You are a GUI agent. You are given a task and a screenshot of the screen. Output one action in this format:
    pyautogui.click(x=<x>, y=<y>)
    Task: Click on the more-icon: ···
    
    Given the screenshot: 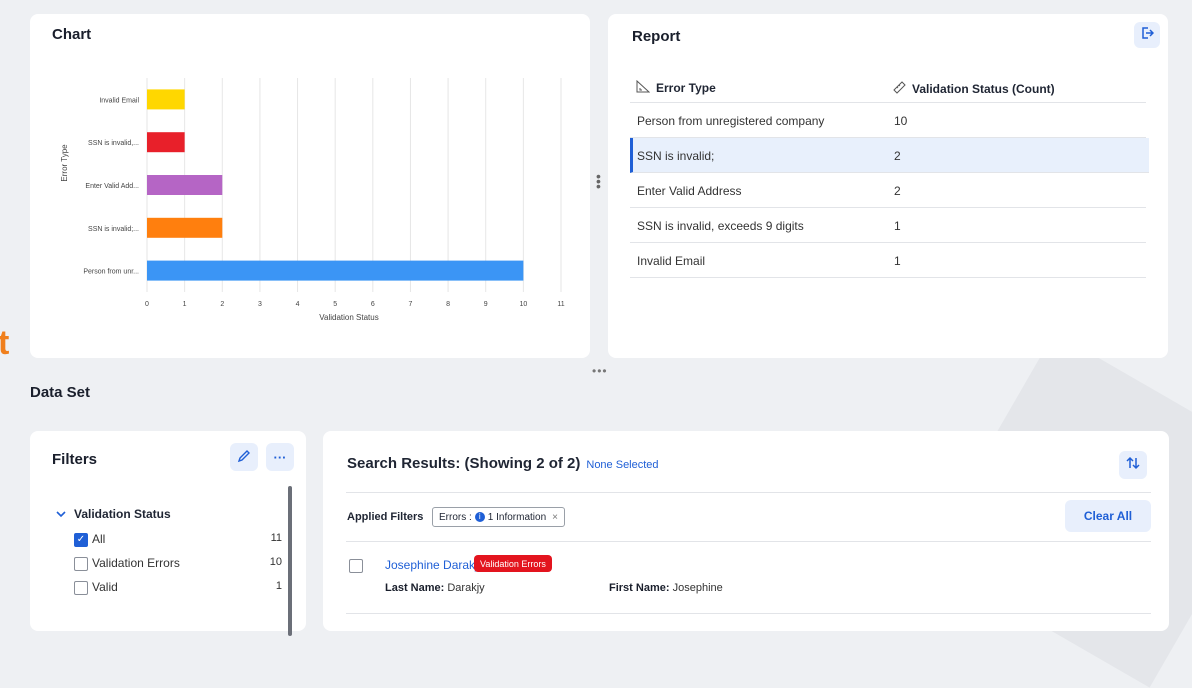 What is the action you would take?
    pyautogui.click(x=280, y=457)
    